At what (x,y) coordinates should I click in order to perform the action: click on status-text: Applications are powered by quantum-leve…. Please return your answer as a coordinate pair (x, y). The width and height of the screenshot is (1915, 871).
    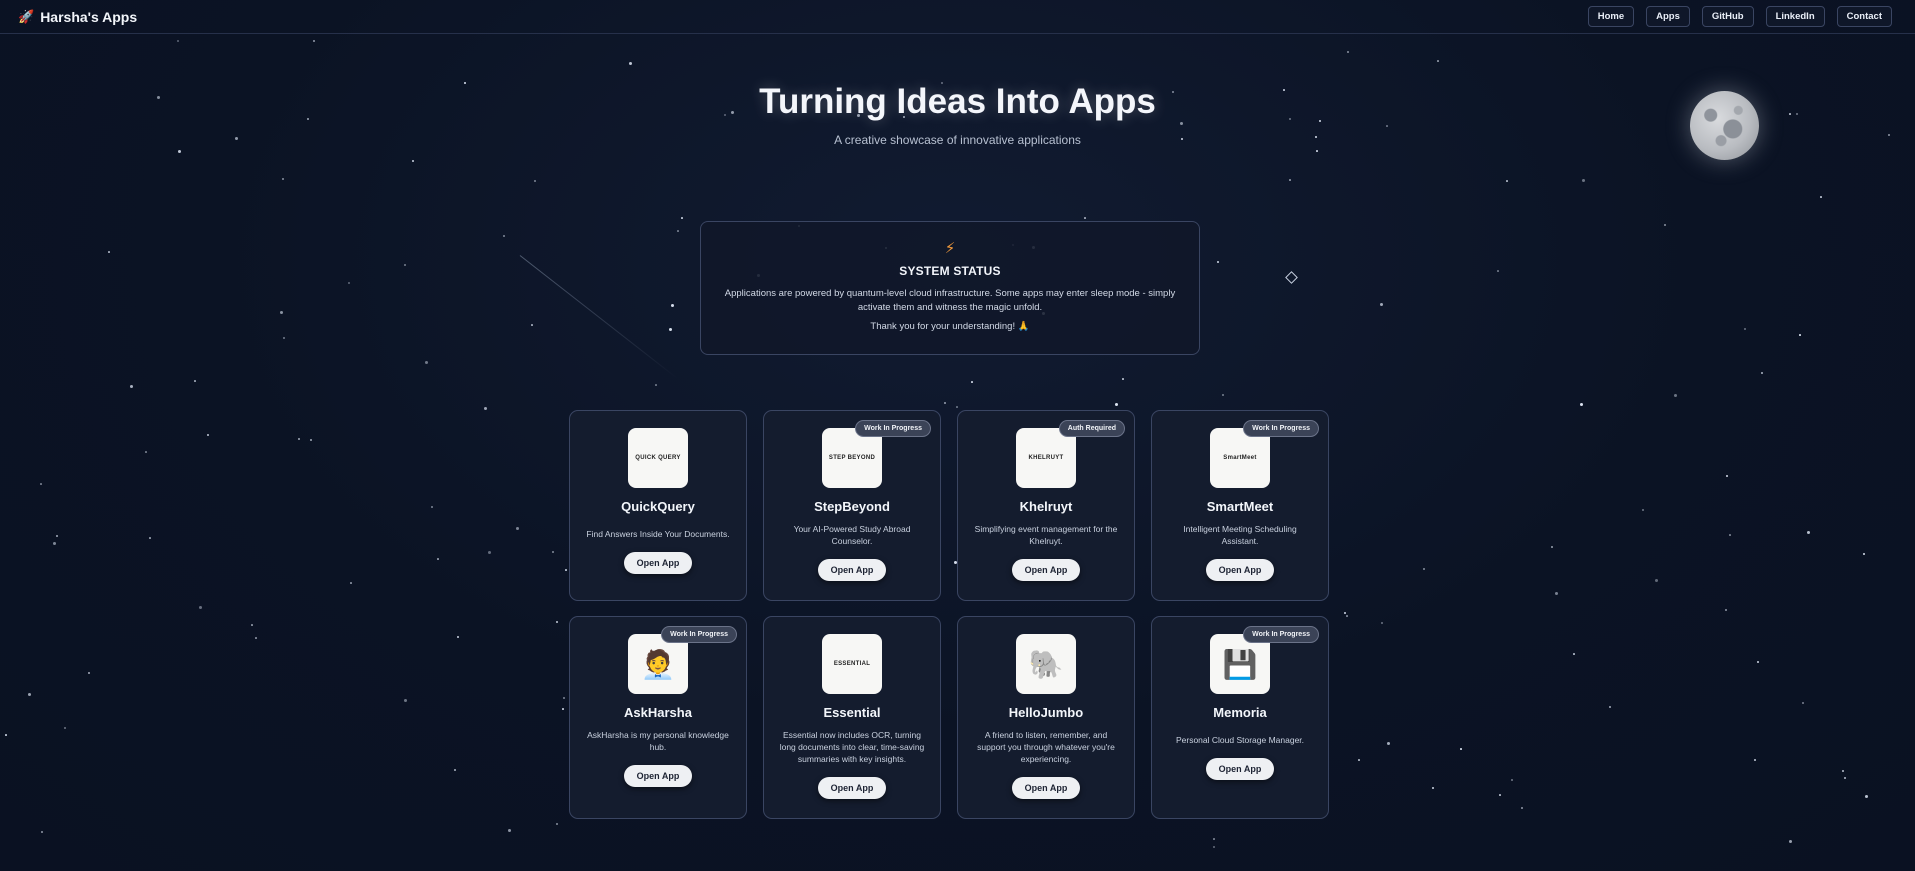
    Looking at the image, I should click on (950, 300).